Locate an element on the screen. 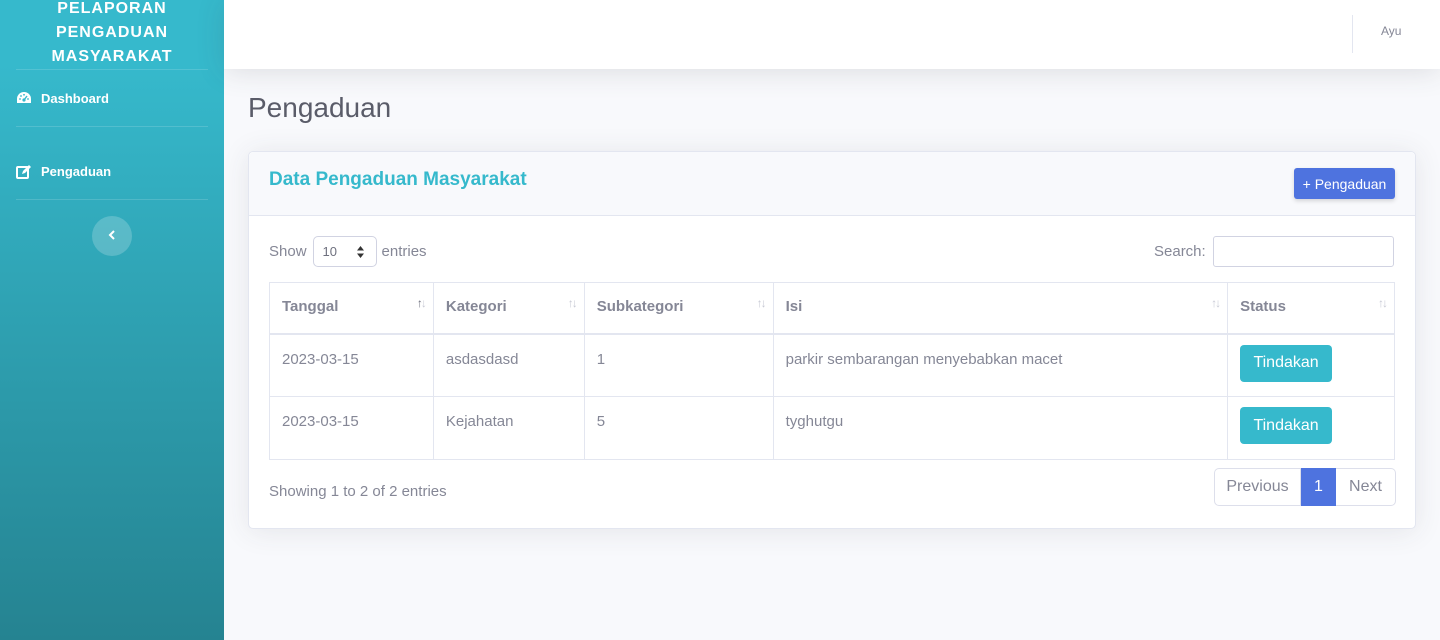 Image resolution: width=1440 pixels, height=640 pixels. tachometer-icon is located at coordinates (24, 98).